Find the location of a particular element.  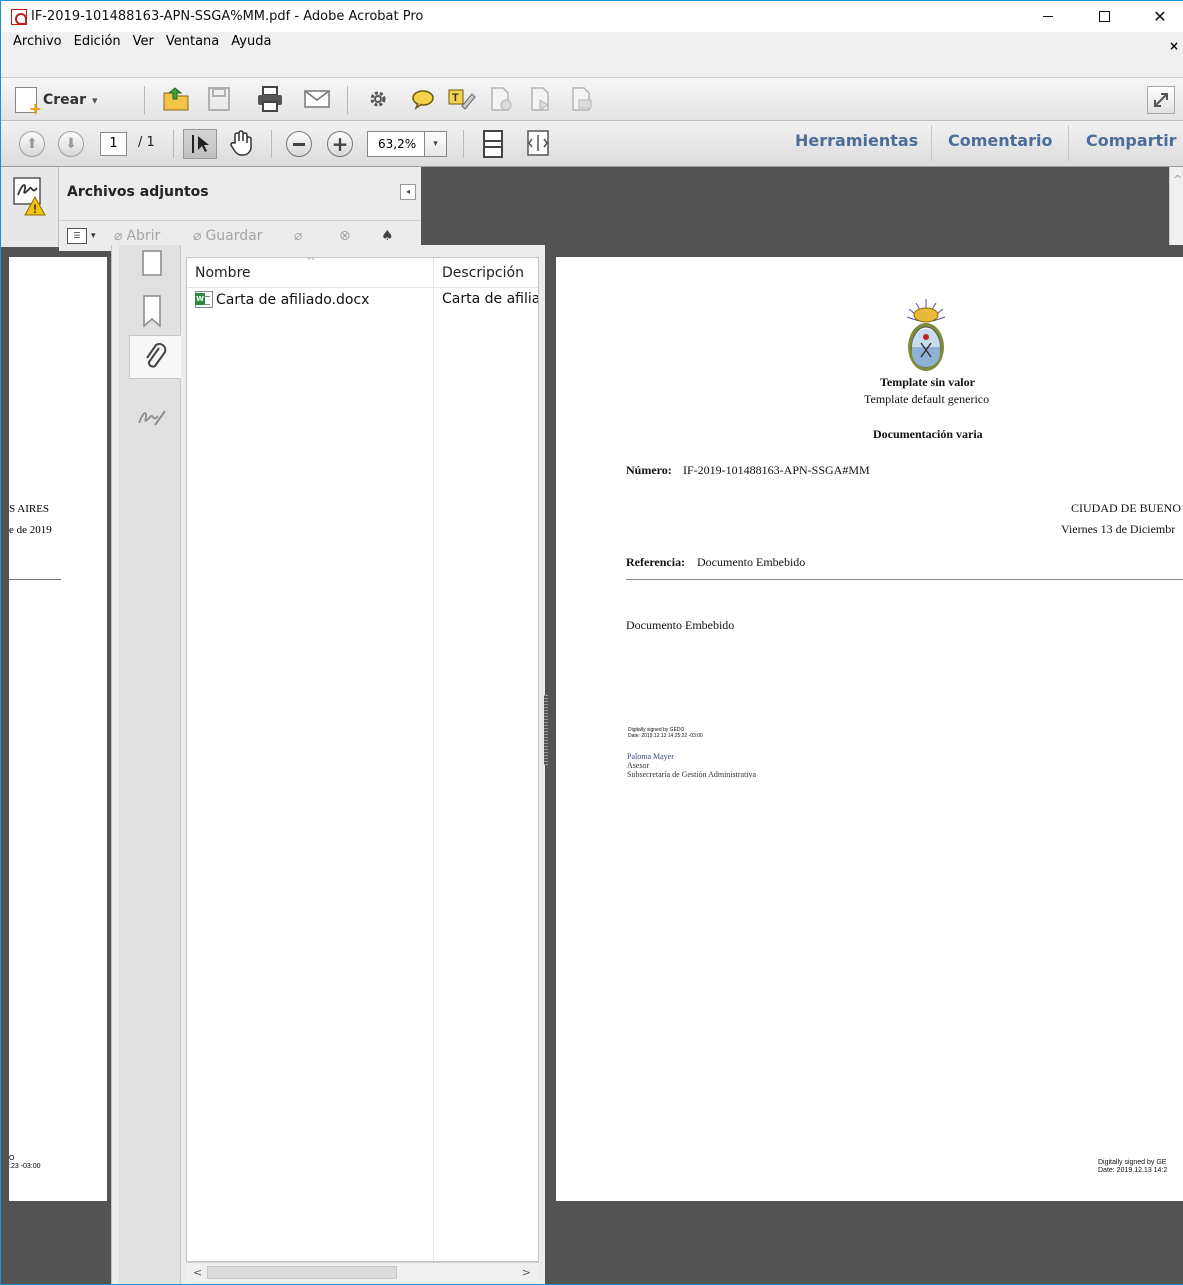

page-thumbnails-button is located at coordinates (152, 263).